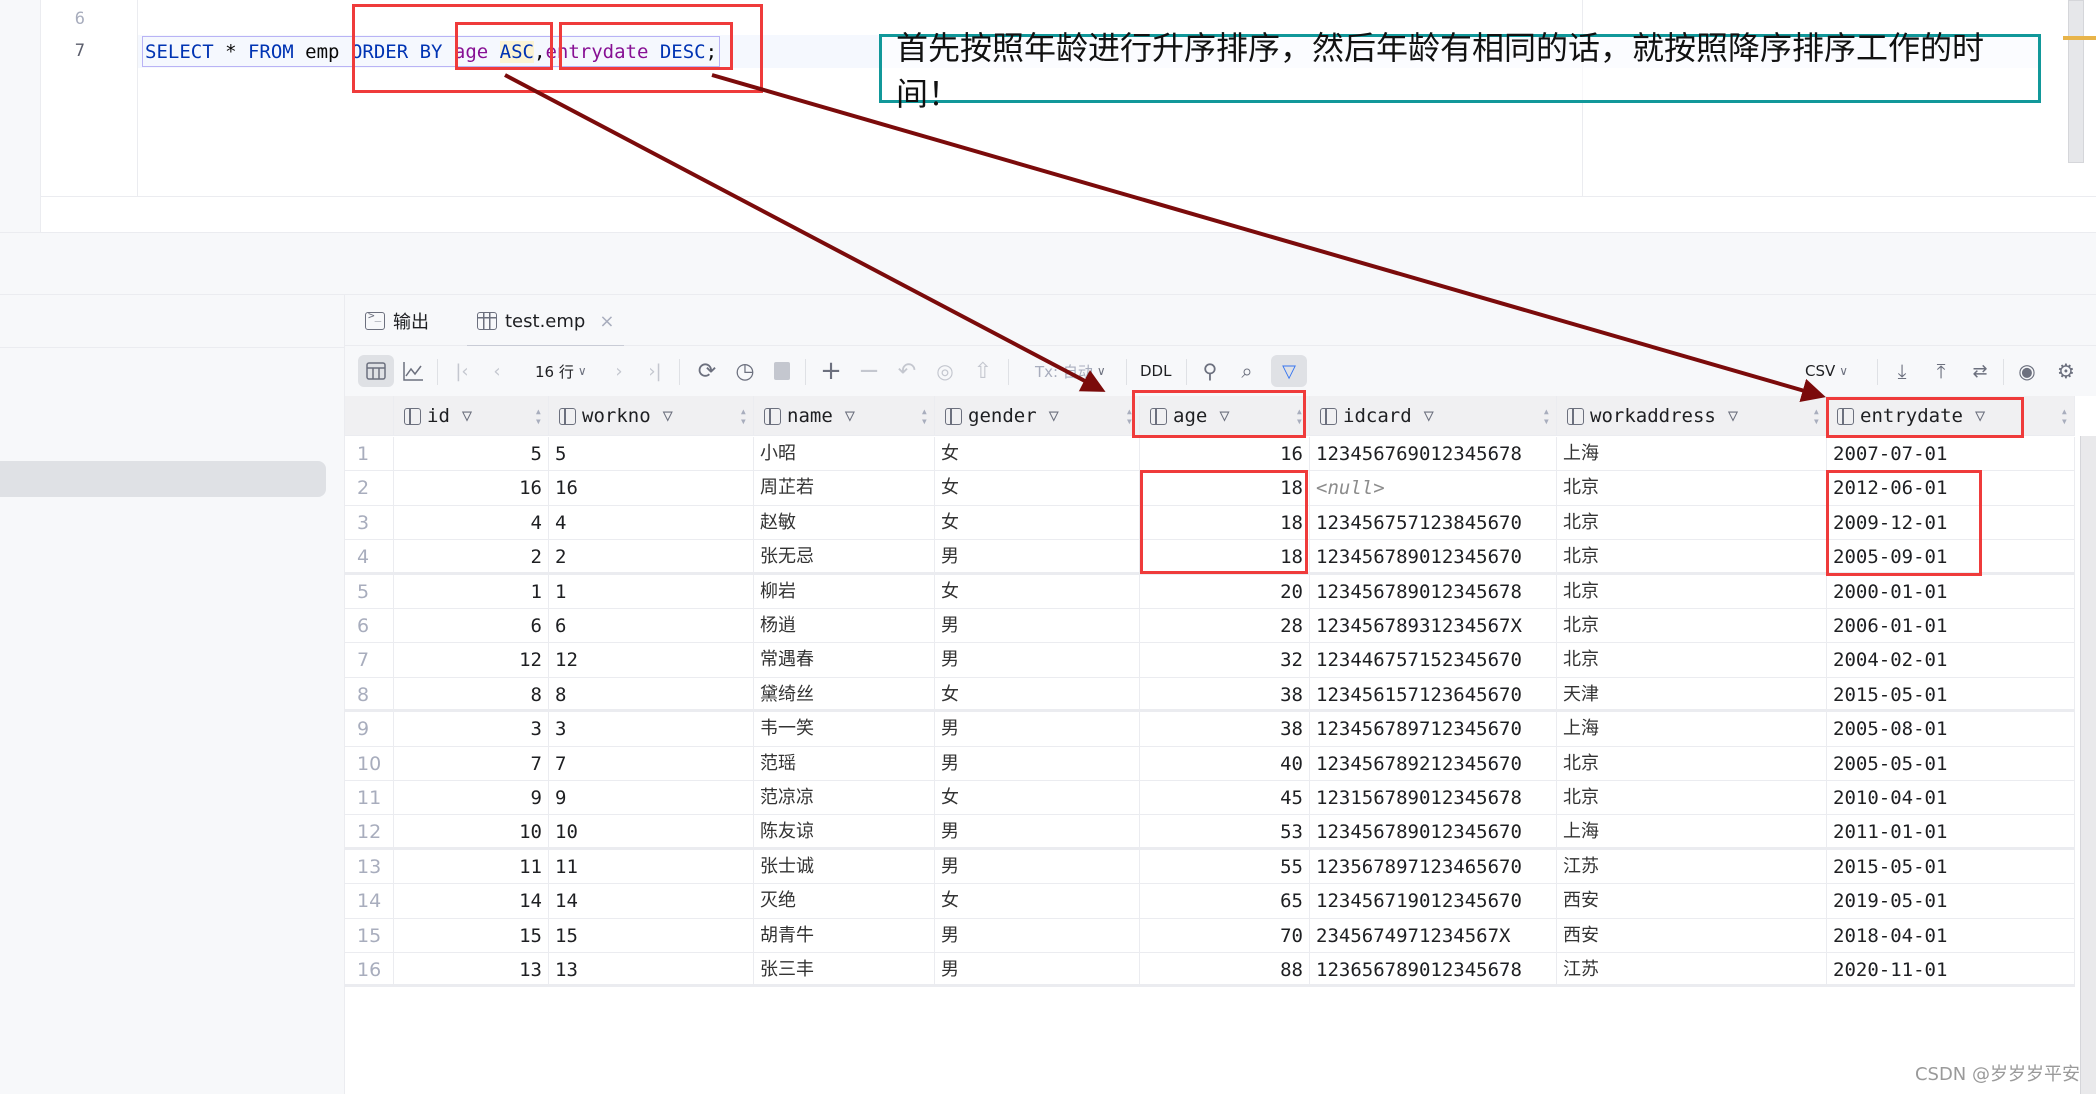 The width and height of the screenshot is (2096, 1094). Describe the element at coordinates (497, 371) in the screenshot. I see `prev-page-button: ‹` at that location.